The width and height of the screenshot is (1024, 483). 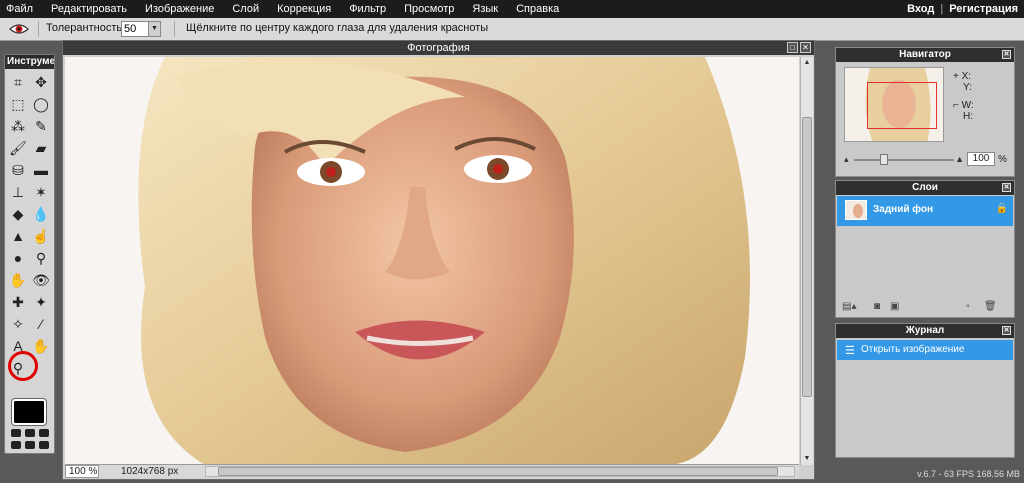 I want to click on layer-item: Задний фон 🔒, so click(x=925, y=211).